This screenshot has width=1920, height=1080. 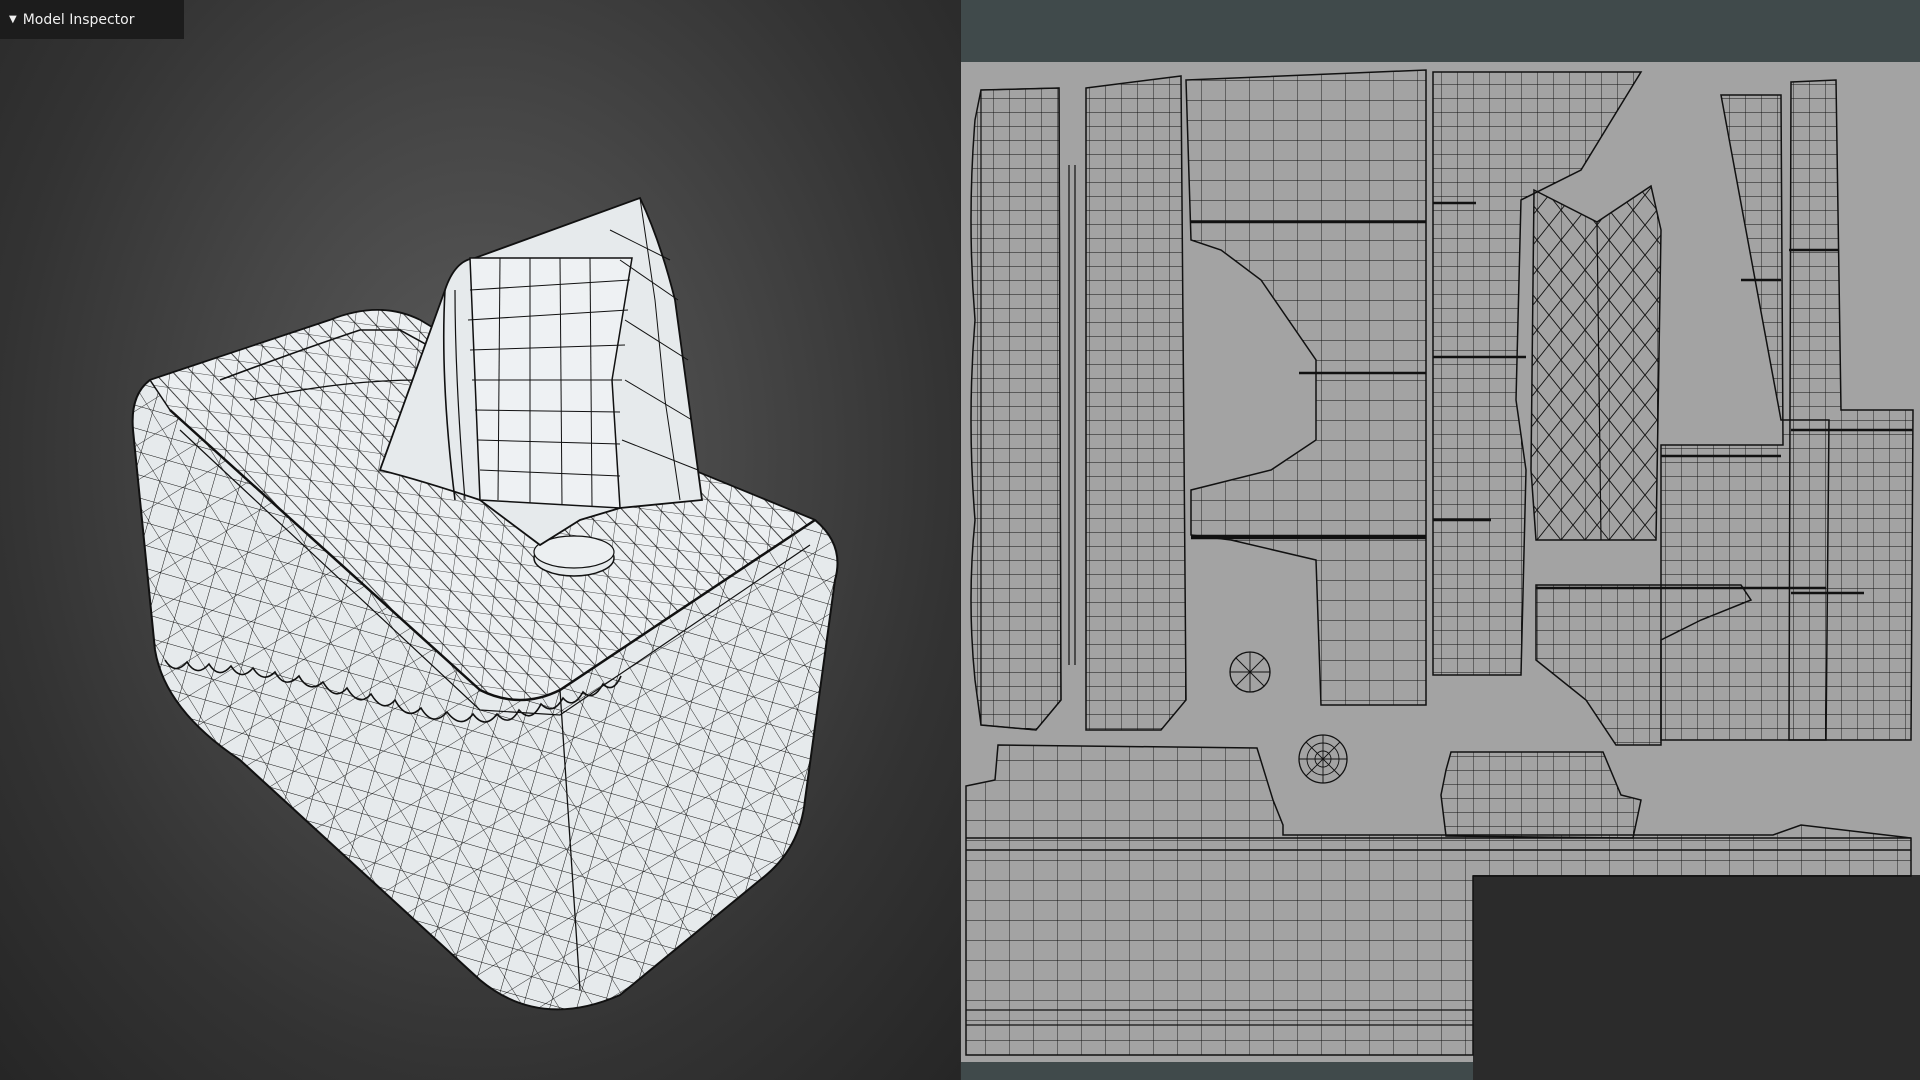 I want to click on triangle-down-icon: ▼, so click(x=13, y=19).